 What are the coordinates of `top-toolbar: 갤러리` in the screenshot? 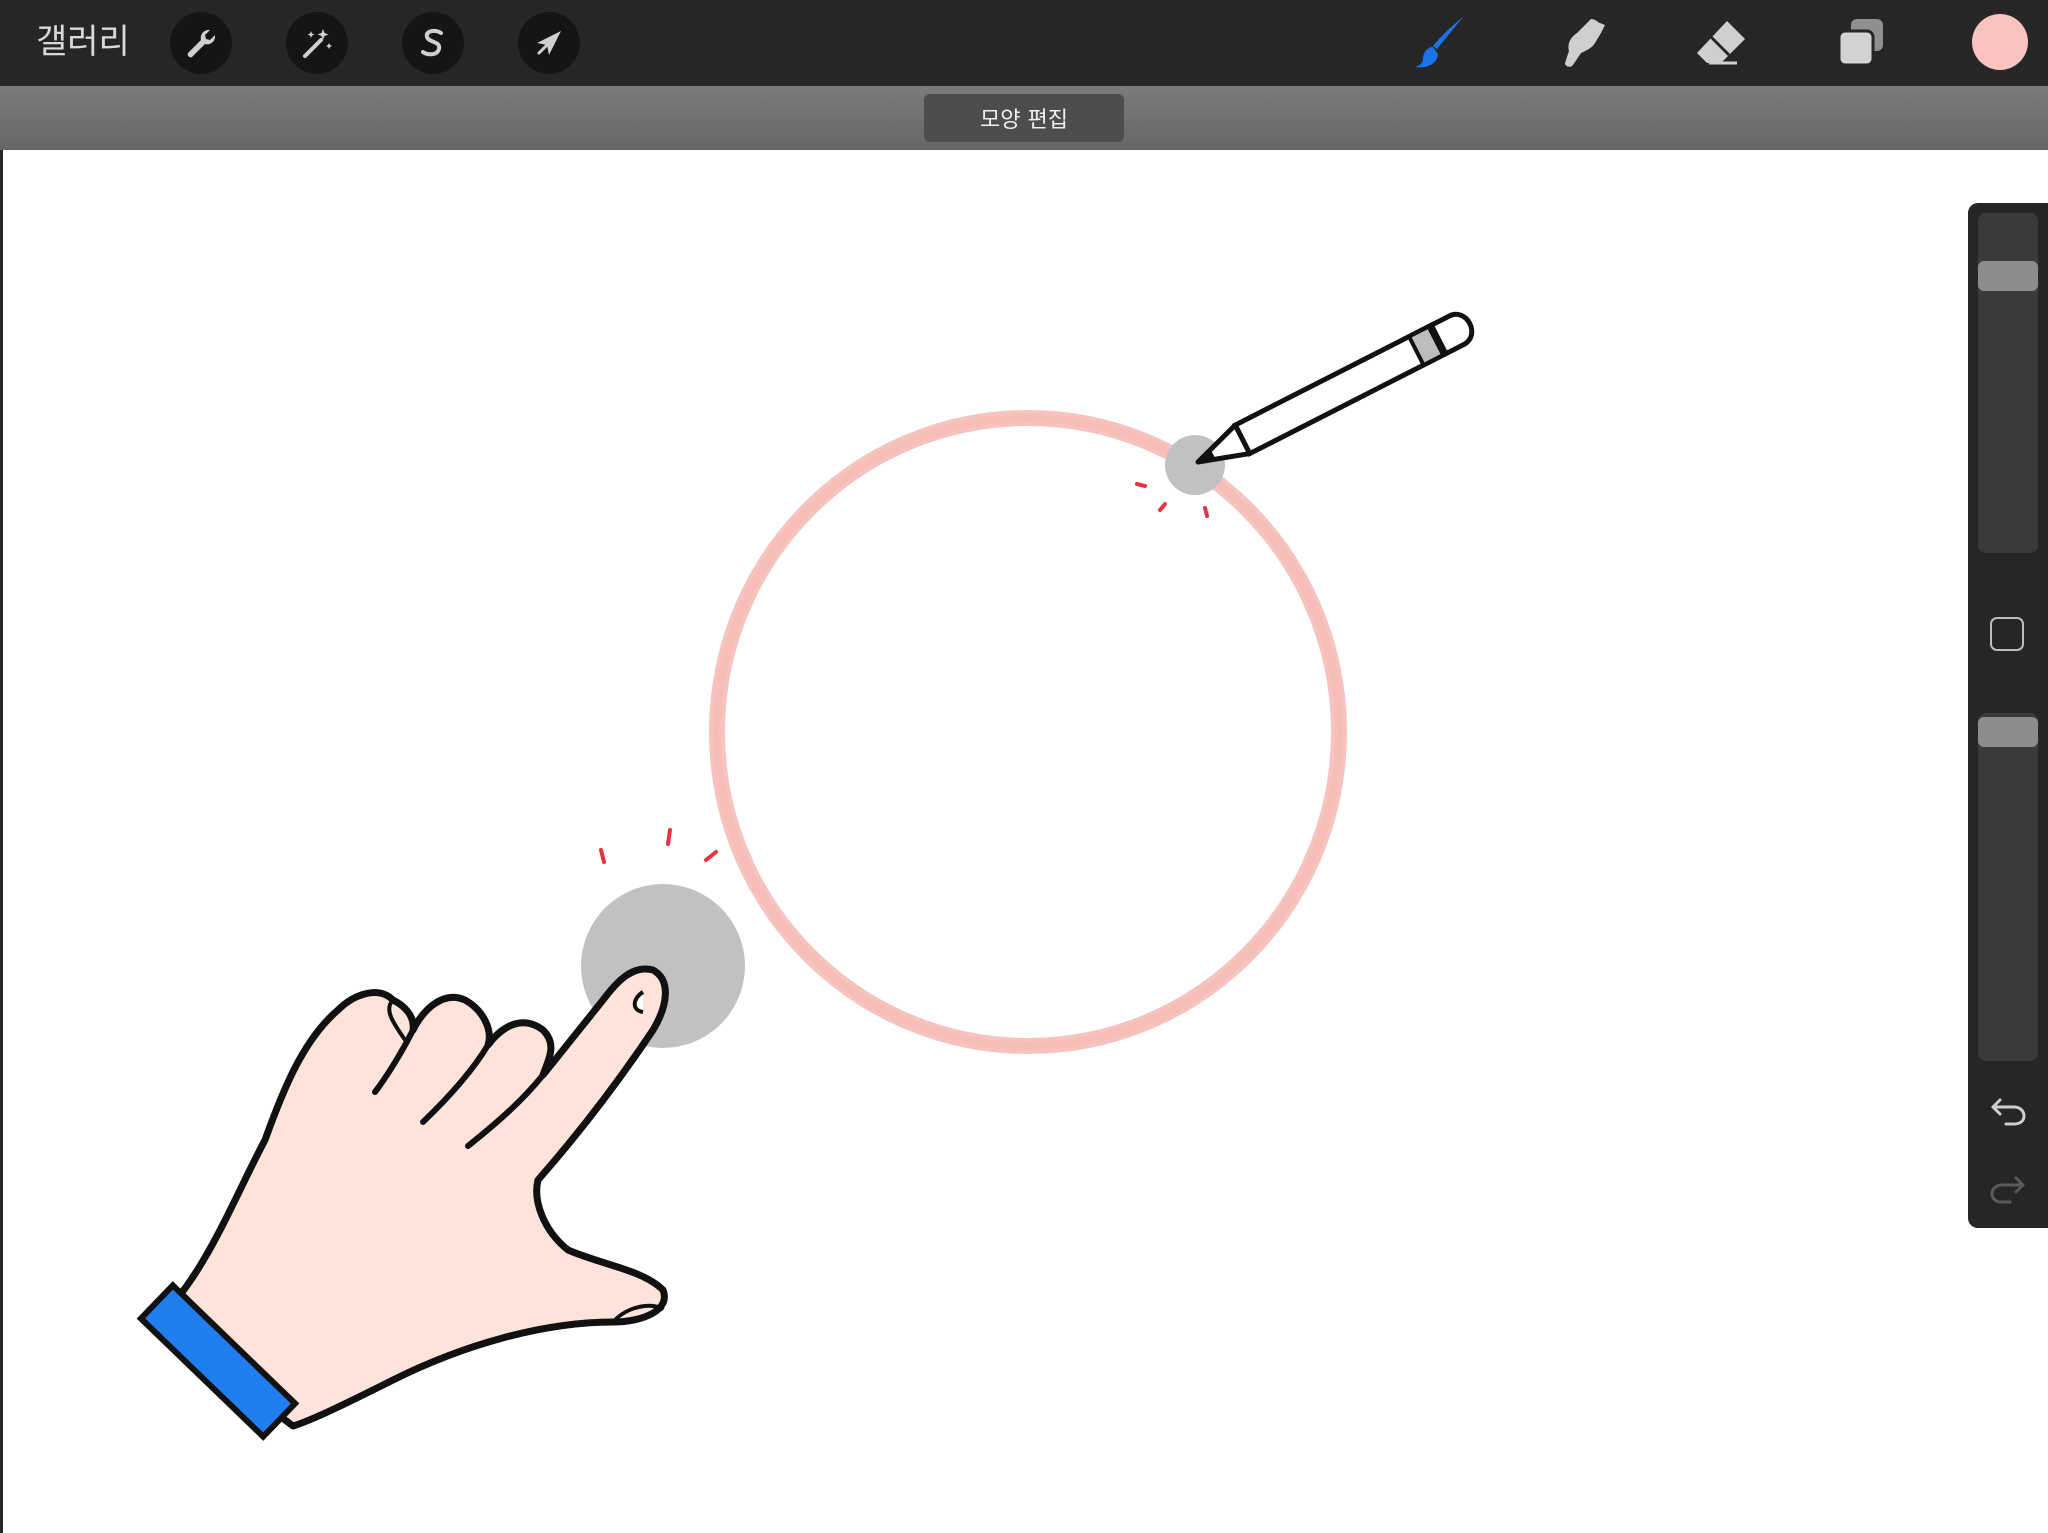 It's located at (1024, 43).